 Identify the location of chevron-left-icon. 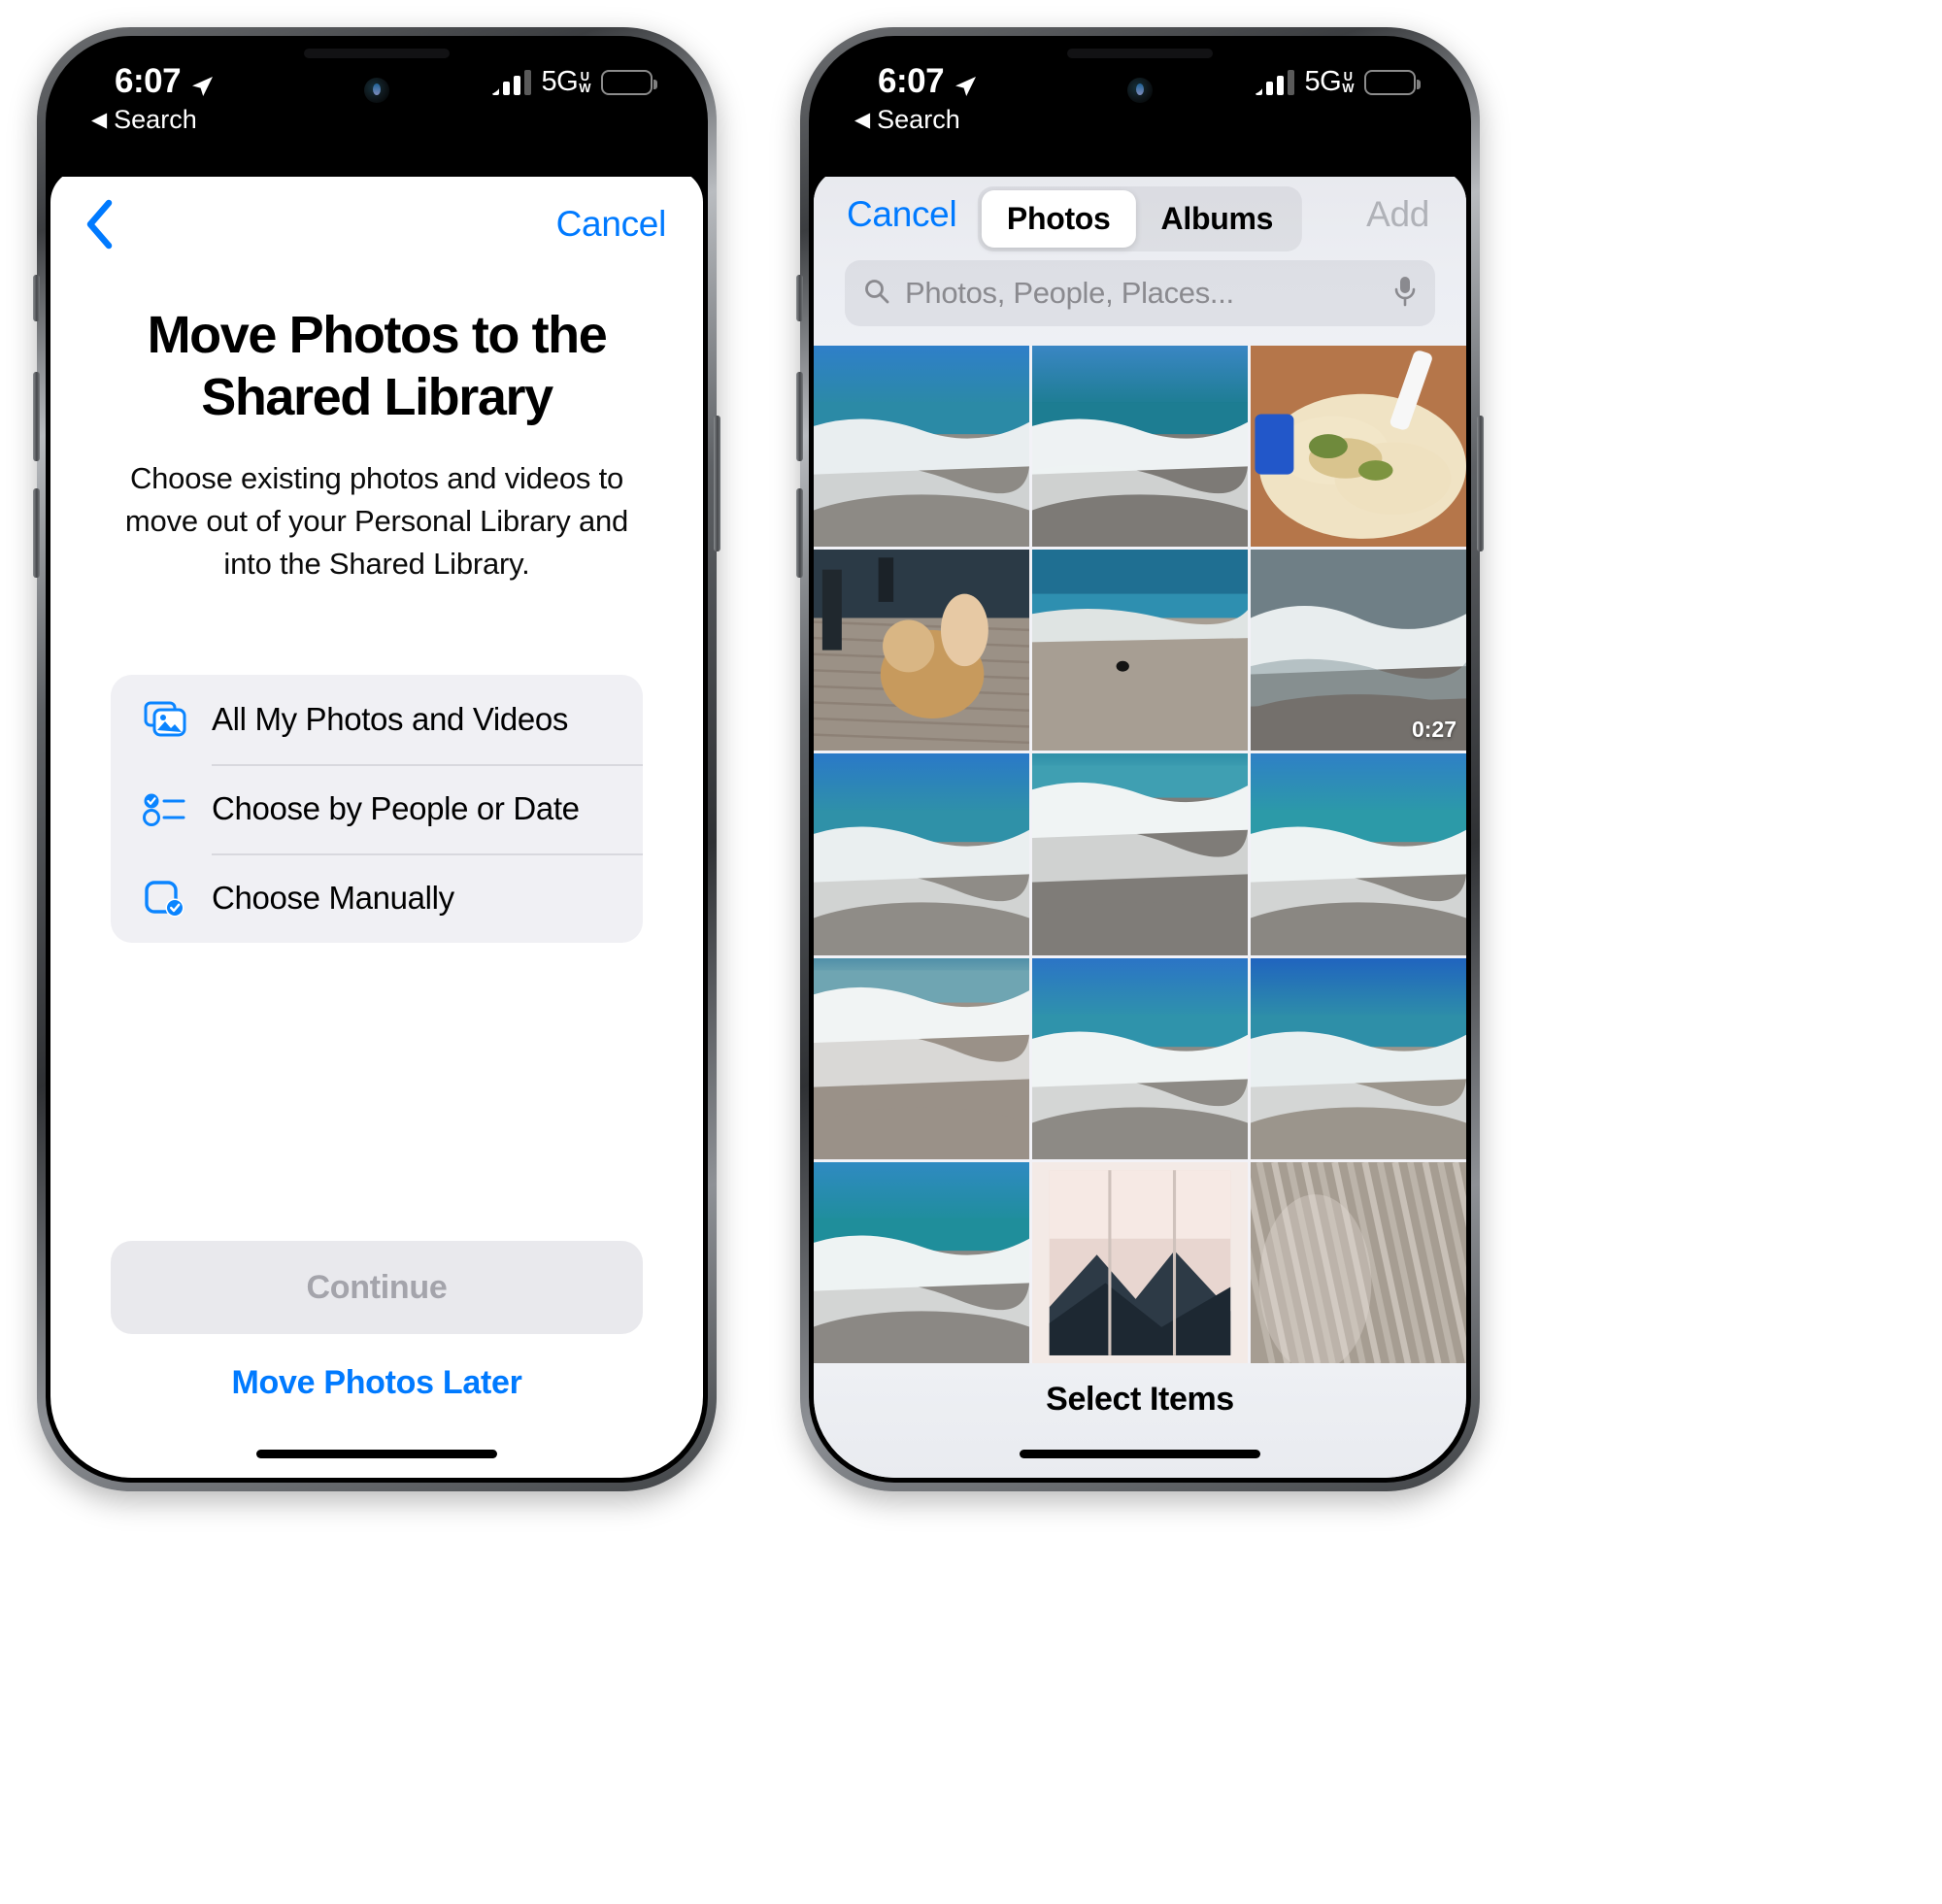
(100, 224).